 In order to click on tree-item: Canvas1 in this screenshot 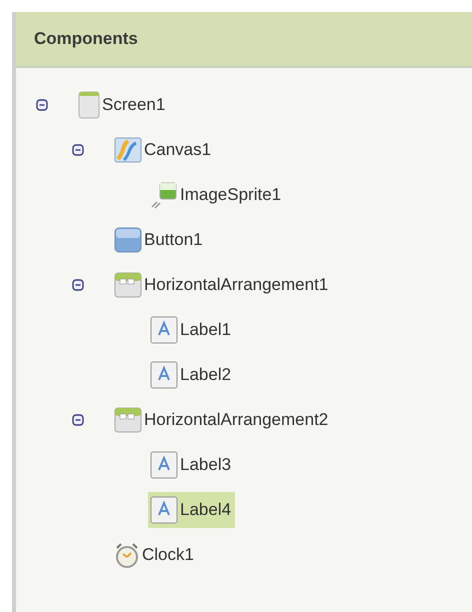, I will do `click(164, 149)`.